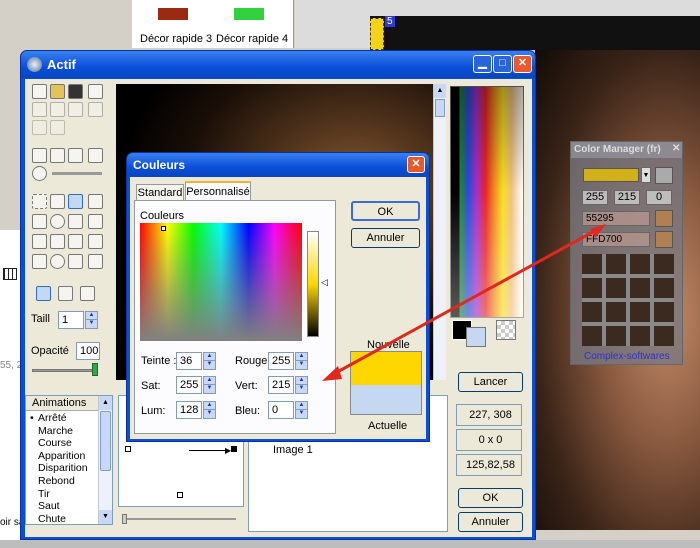  I want to click on arrow-to-vert-field, so click(465, 302).